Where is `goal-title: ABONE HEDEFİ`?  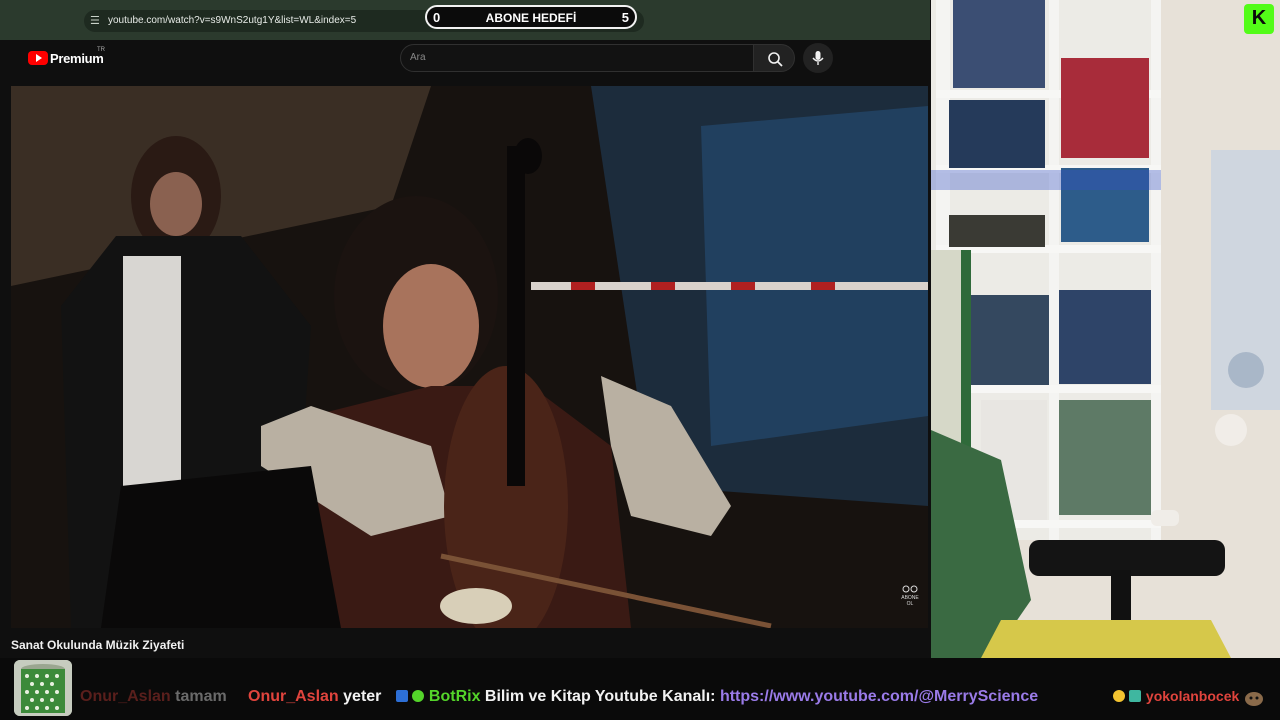
goal-title: ABONE HEDEFİ is located at coordinates (531, 18).